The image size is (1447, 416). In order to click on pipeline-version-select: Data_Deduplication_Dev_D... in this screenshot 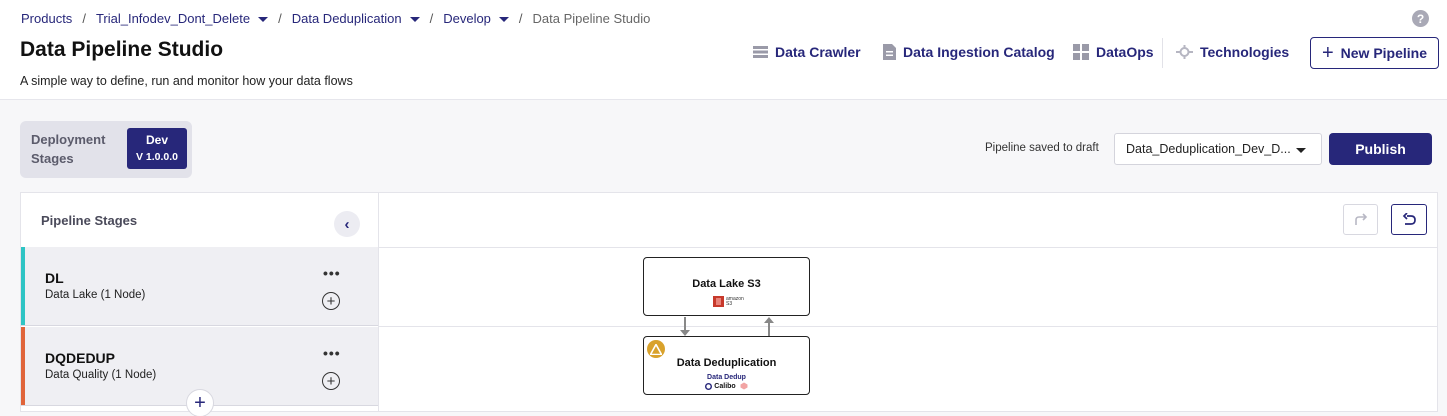, I will do `click(1218, 149)`.